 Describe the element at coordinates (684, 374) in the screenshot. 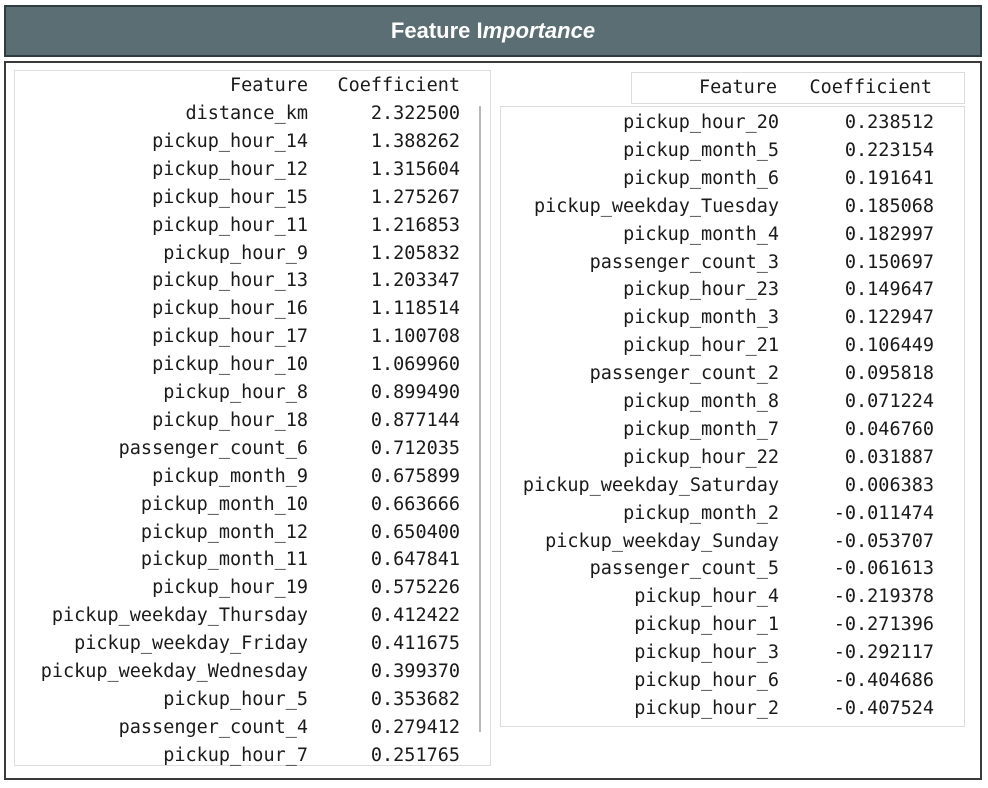

I see `feature-cell: passenger_count_2` at that location.